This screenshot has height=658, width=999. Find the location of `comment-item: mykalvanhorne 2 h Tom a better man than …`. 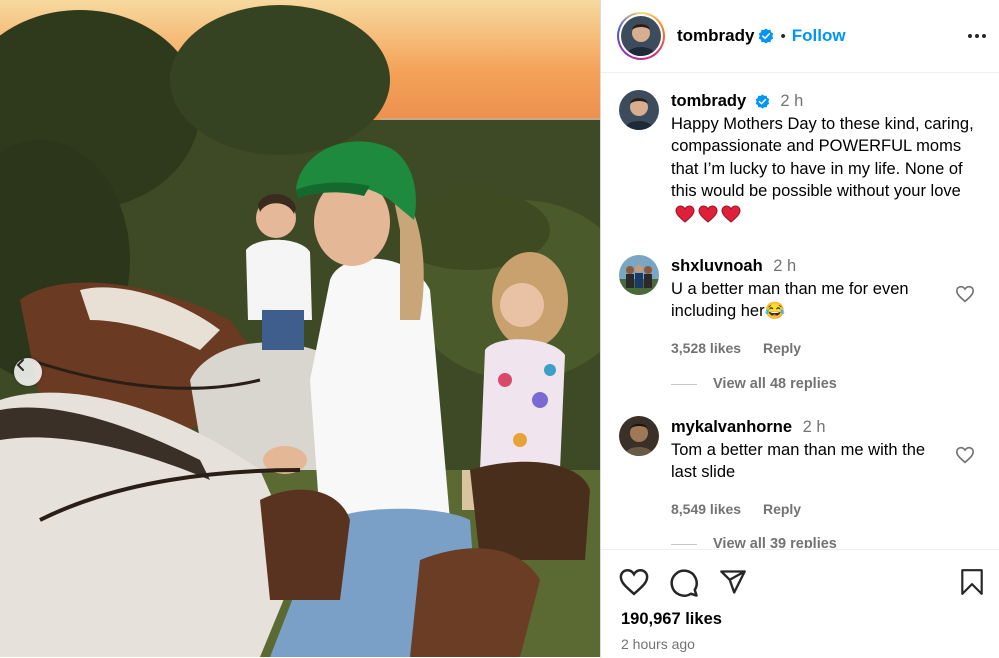

comment-item: mykalvanhorne 2 h Tom a better man than … is located at coordinates (800, 468).